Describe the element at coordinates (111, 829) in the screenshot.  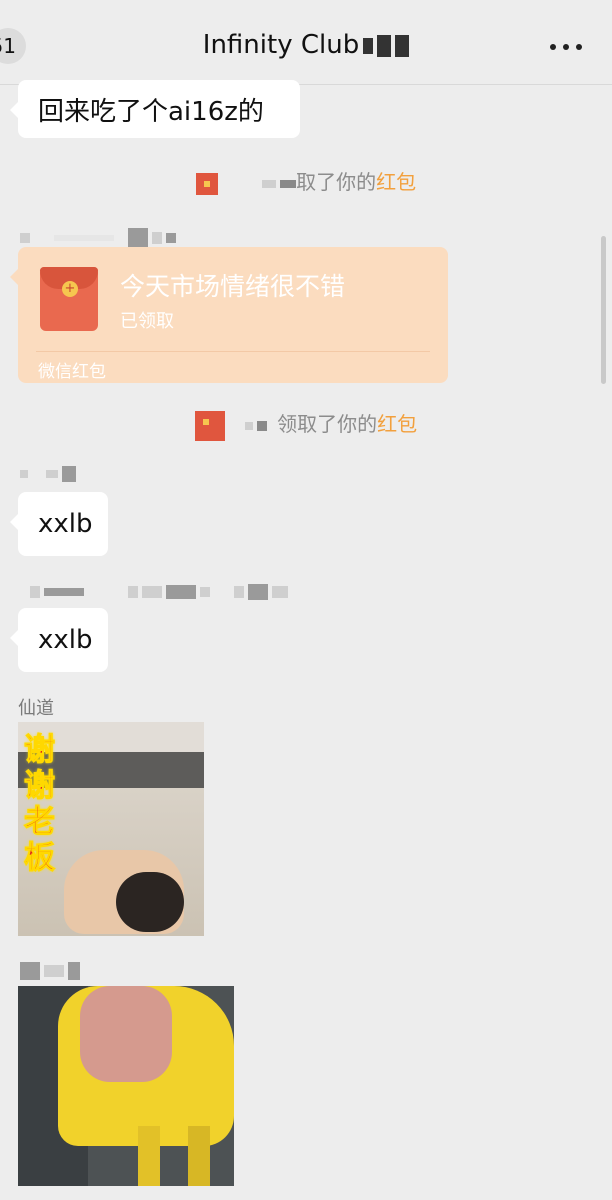
I see `sticker-image: 谢谢老板` at that location.